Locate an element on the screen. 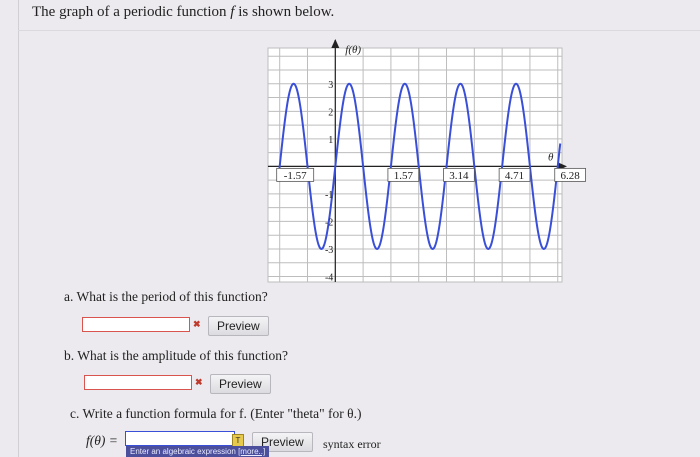  y-axis-arrow-icon is located at coordinates (335, 43).